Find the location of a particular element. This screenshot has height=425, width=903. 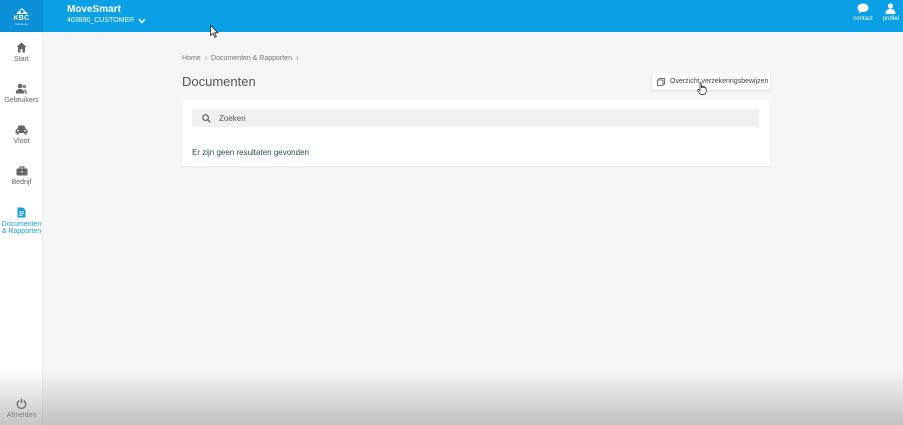

logout-button: Afmelden is located at coordinates (21, 408).